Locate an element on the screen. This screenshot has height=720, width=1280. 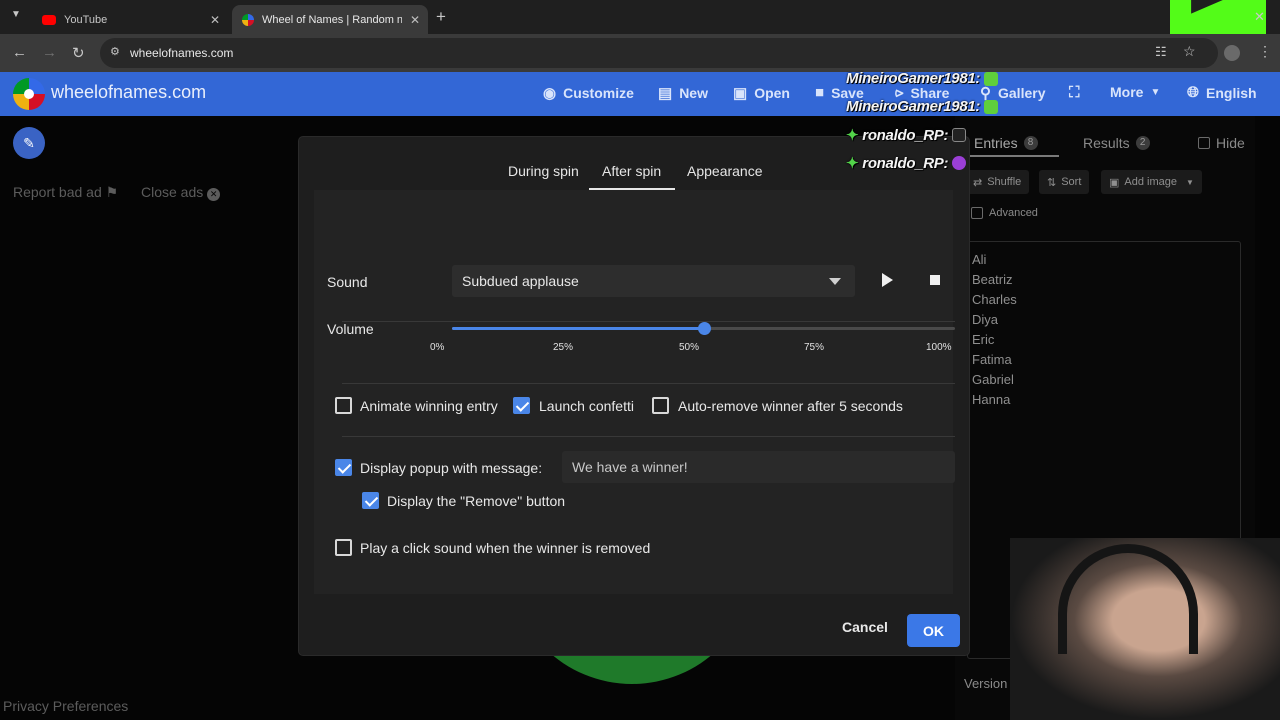
tab-list-chevron-icon: ▼ is located at coordinates (16, 14).